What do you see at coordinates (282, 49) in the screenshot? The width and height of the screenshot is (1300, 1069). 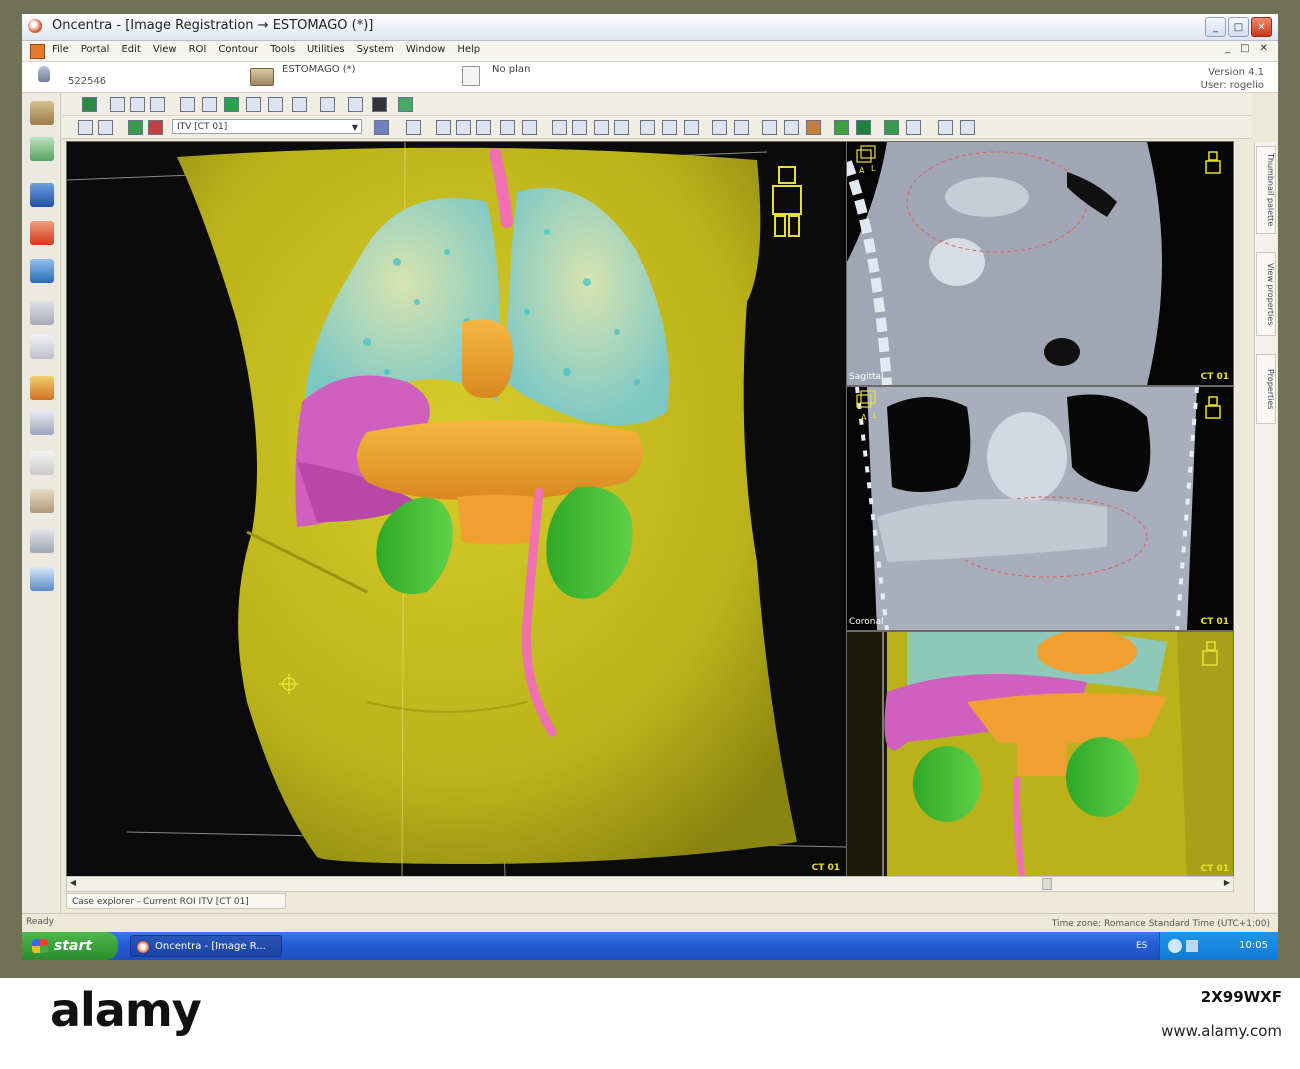 I see `menu-tools: Tools` at bounding box center [282, 49].